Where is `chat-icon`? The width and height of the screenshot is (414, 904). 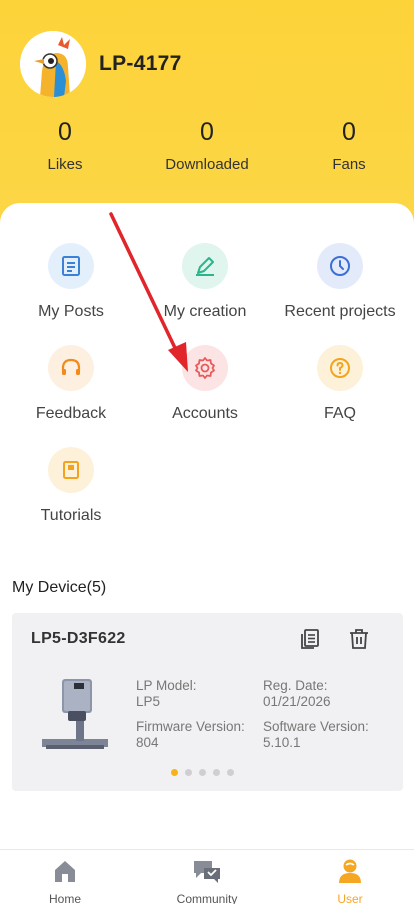
chat-icon is located at coordinates (207, 873).